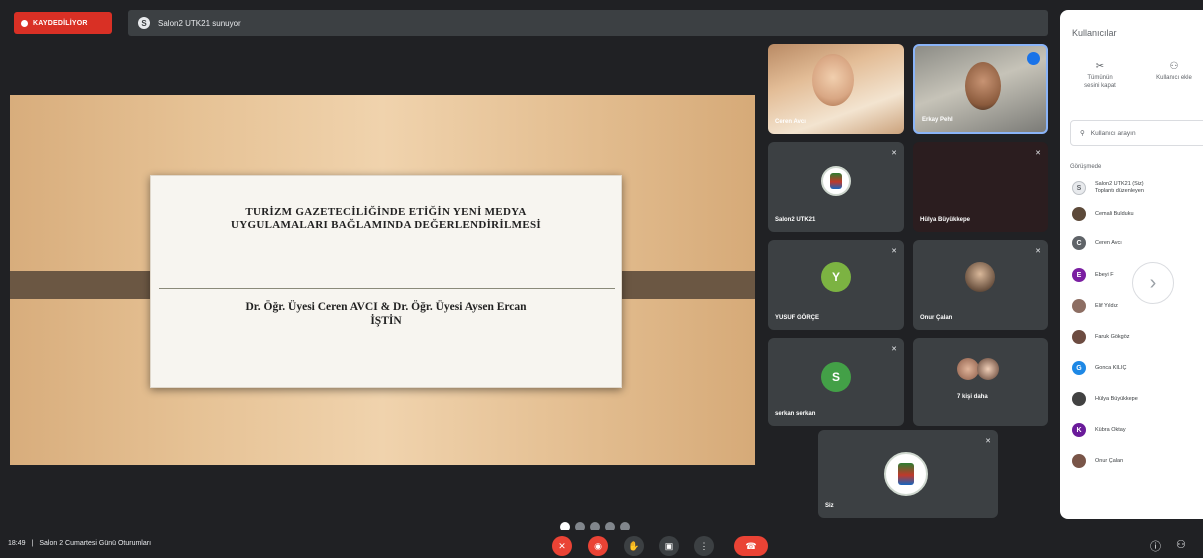 The width and height of the screenshot is (1203, 558). Describe the element at coordinates (1093, 275) in the screenshot. I see `list-item: E Ebeyi F` at that location.